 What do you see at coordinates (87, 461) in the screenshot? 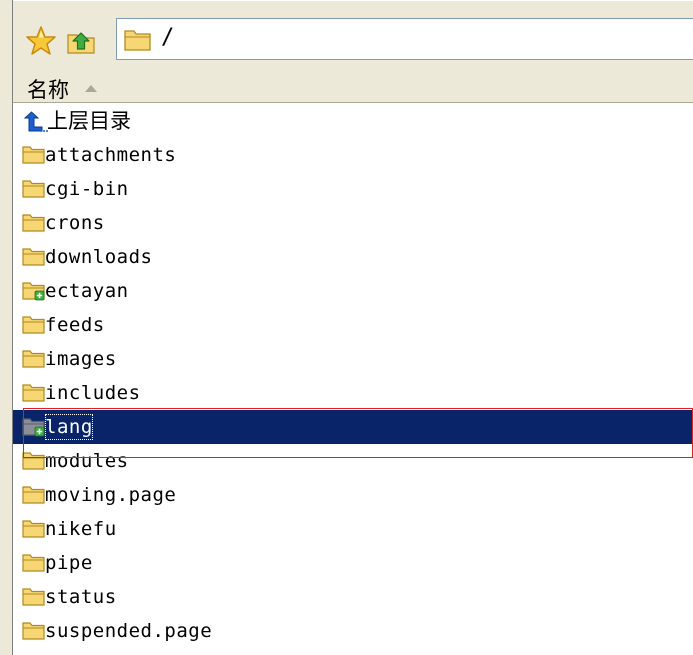
I see `file-name-label: modules` at bounding box center [87, 461].